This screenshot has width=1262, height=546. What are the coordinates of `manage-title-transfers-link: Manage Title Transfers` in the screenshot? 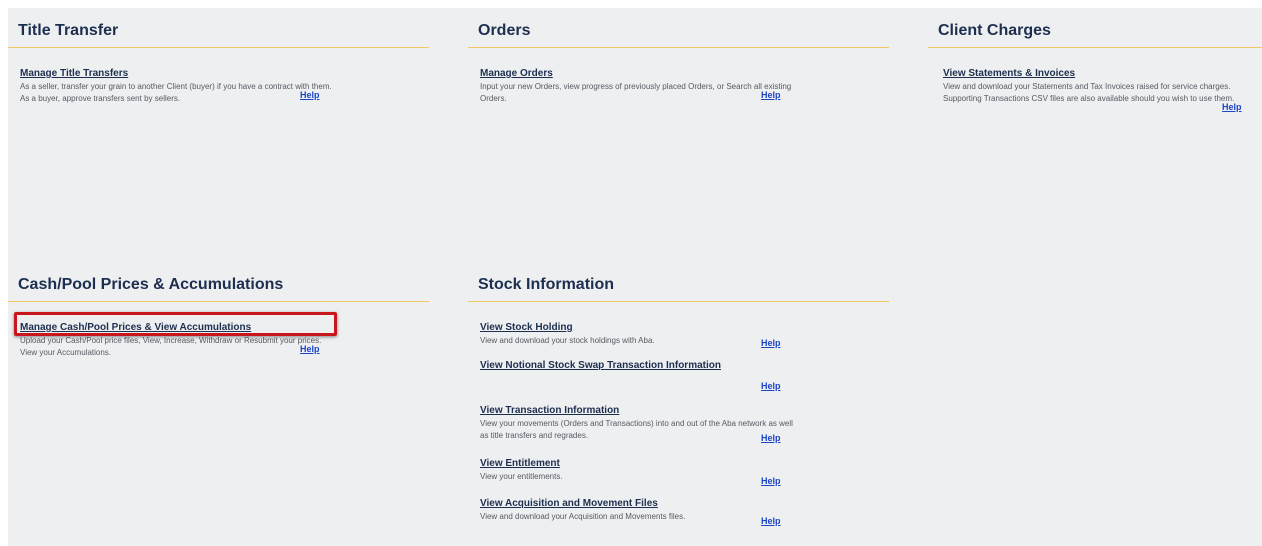 It's located at (74, 73).